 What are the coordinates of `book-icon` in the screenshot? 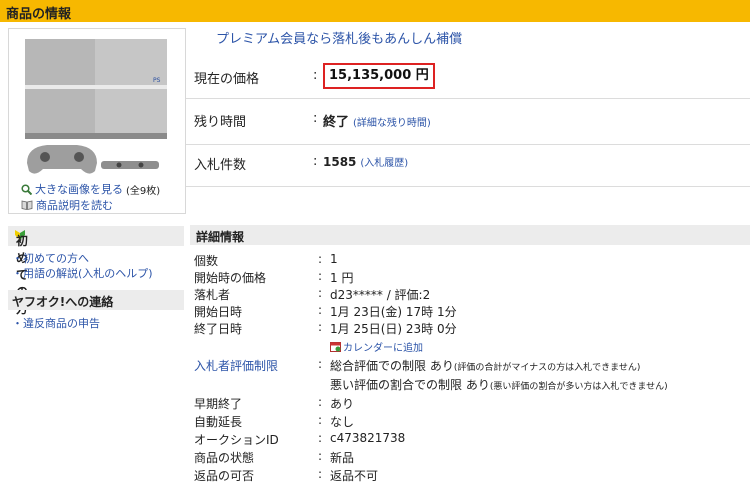 It's located at (27, 205).